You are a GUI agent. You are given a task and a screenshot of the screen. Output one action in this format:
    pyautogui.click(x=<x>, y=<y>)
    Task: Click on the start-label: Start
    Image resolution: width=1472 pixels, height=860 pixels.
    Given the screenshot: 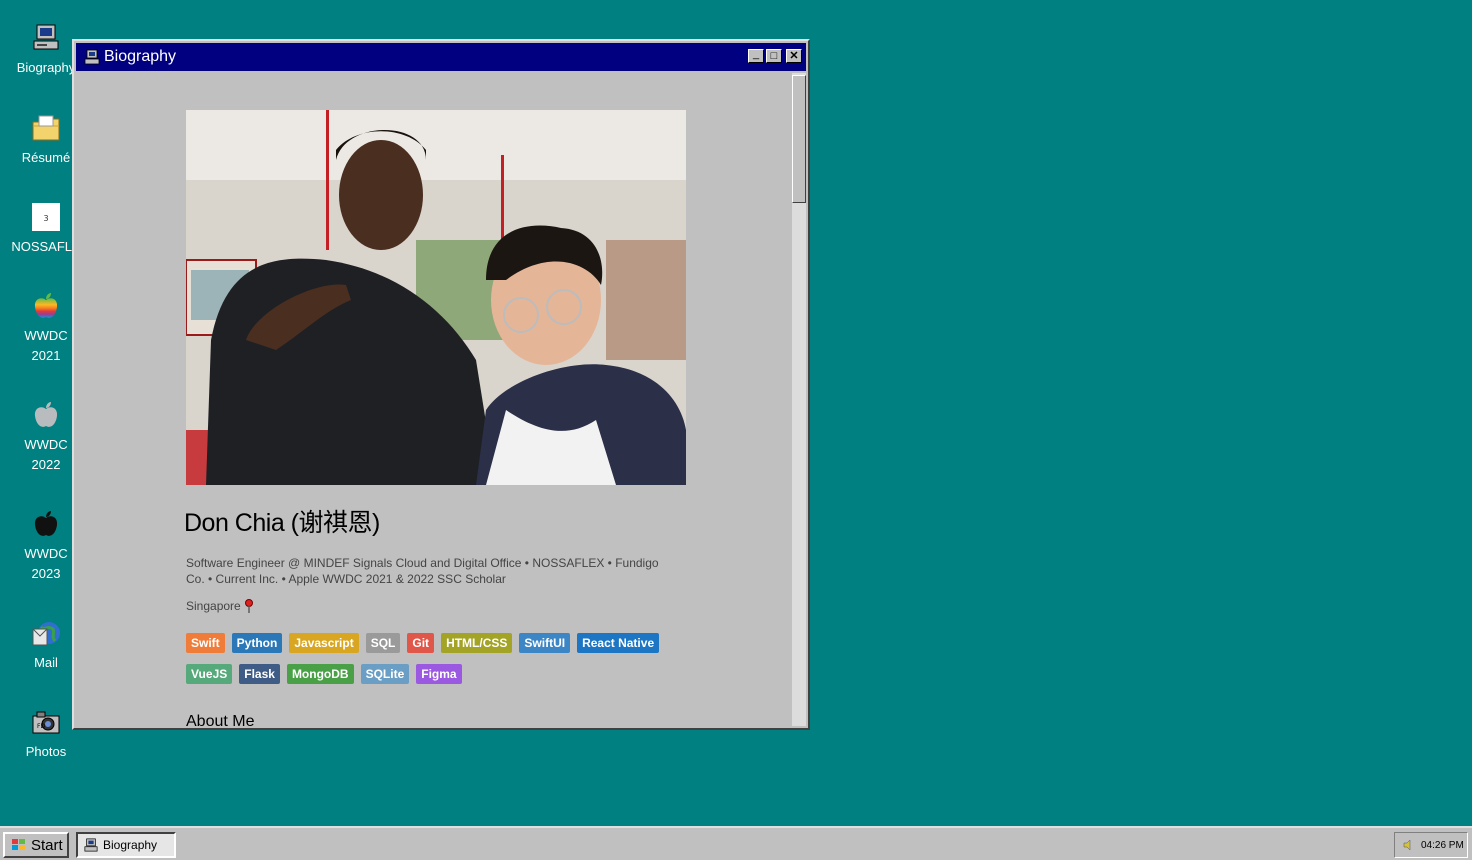 What is the action you would take?
    pyautogui.click(x=47, y=845)
    